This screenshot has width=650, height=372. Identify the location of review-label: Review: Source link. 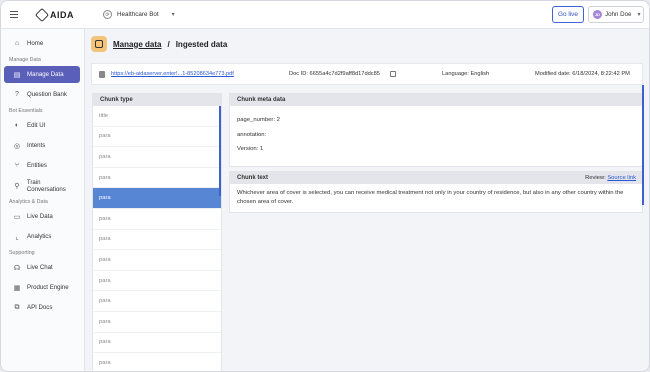
(610, 178).